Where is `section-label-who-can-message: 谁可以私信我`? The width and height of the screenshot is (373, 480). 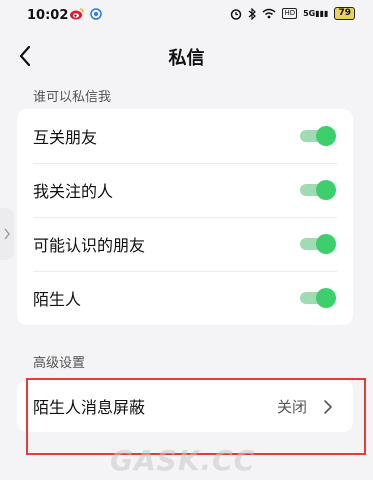
section-label-who-can-message: 谁可以私信我 is located at coordinates (72, 97).